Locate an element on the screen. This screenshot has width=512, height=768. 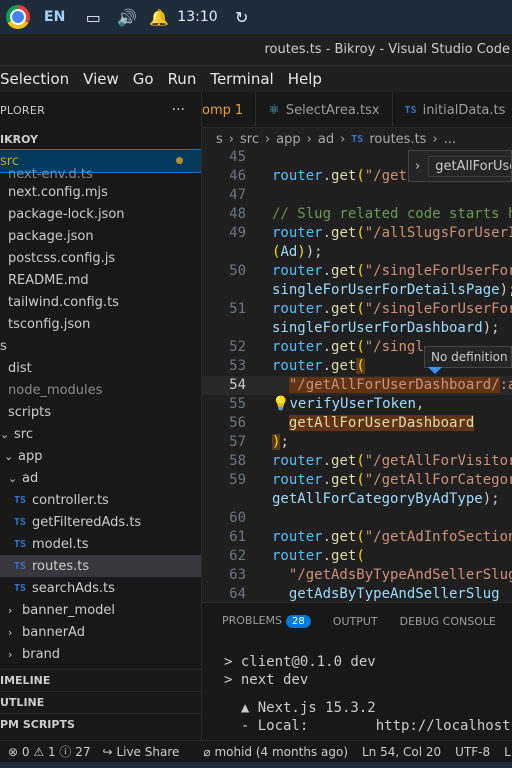
code-text: router.get("/singleForUserFor is located at coordinates (392, 271).